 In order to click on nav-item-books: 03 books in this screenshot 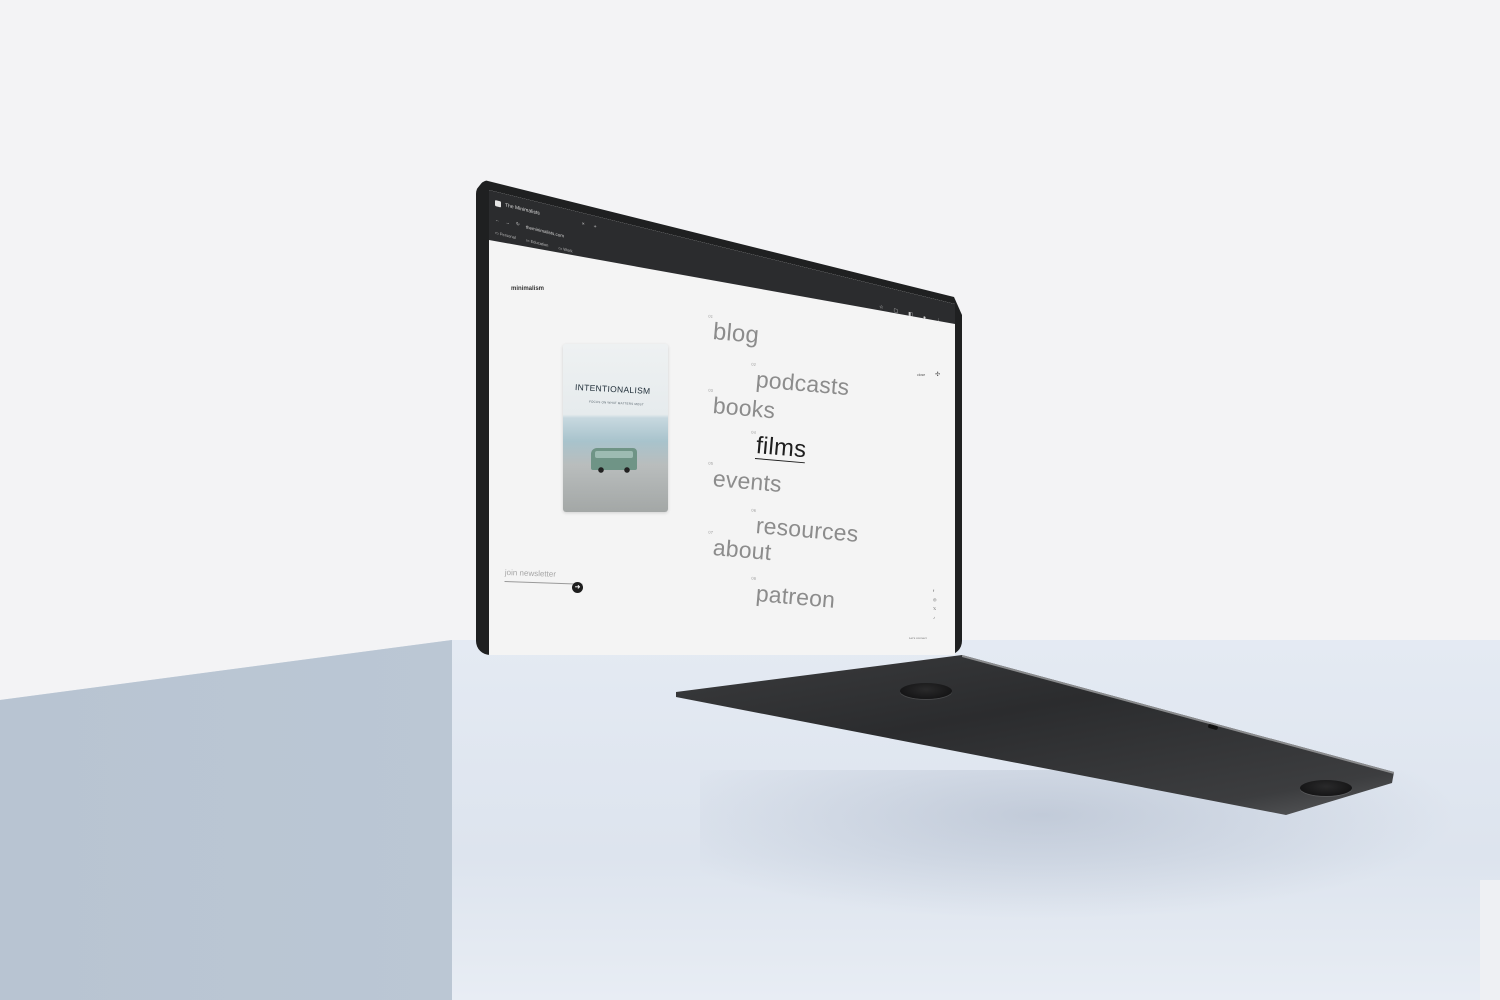, I will do `click(742, 406)`.